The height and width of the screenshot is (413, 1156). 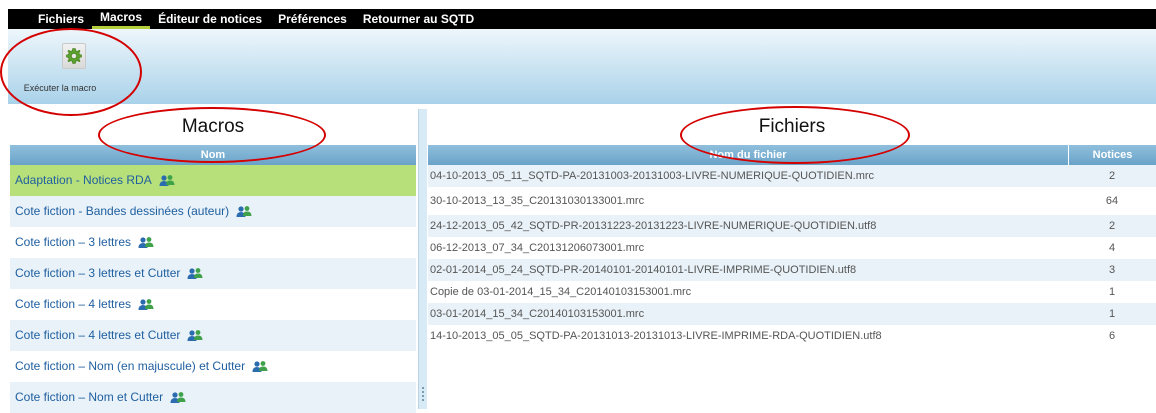 What do you see at coordinates (210, 19) in the screenshot?
I see `menu-editeur-notices: Éditeur de notices` at bounding box center [210, 19].